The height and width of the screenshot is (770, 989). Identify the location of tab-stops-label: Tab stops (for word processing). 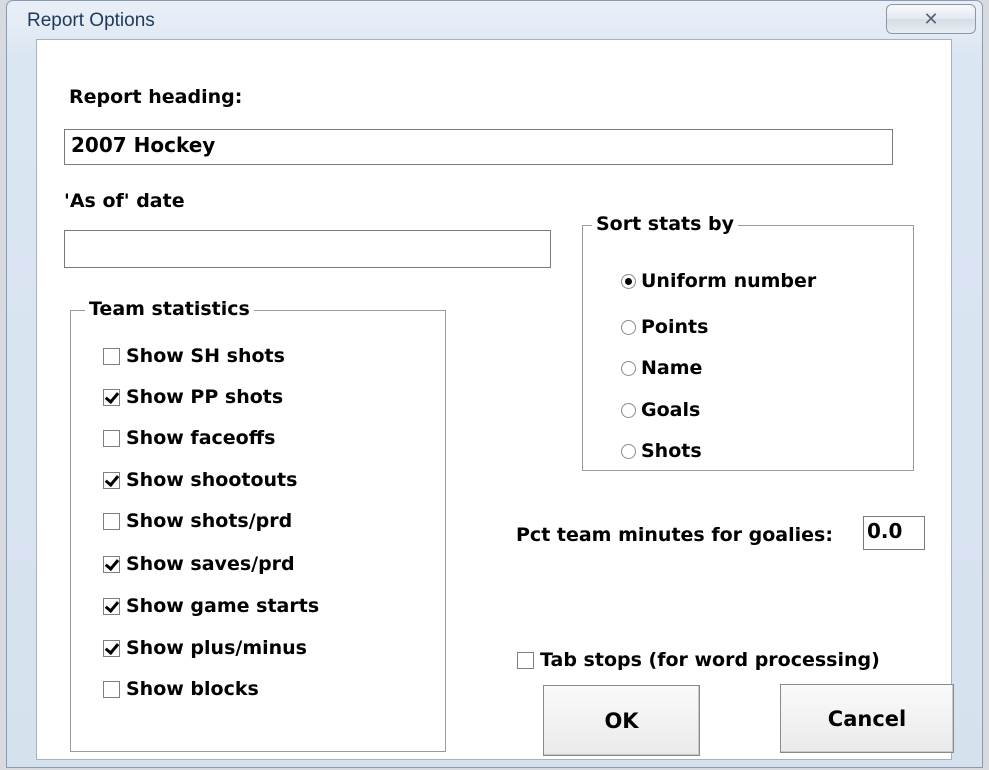
(710, 660).